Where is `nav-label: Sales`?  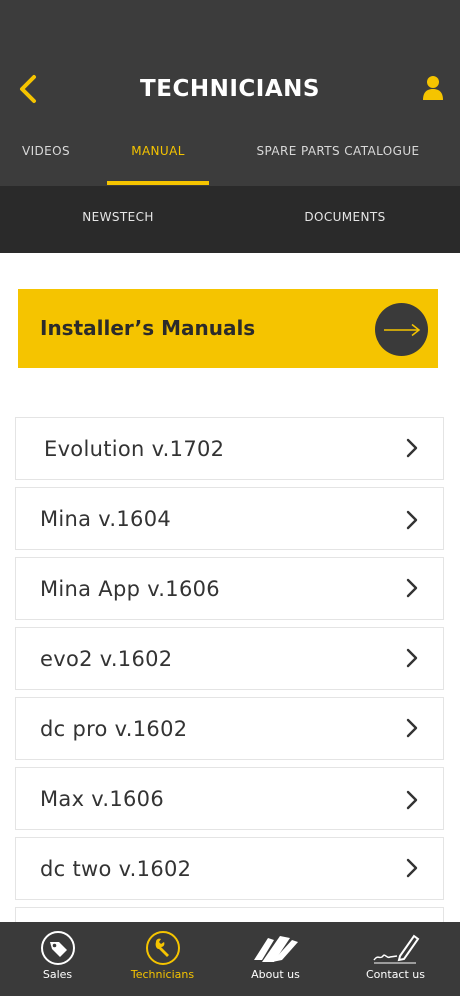 nav-label: Sales is located at coordinates (57, 974).